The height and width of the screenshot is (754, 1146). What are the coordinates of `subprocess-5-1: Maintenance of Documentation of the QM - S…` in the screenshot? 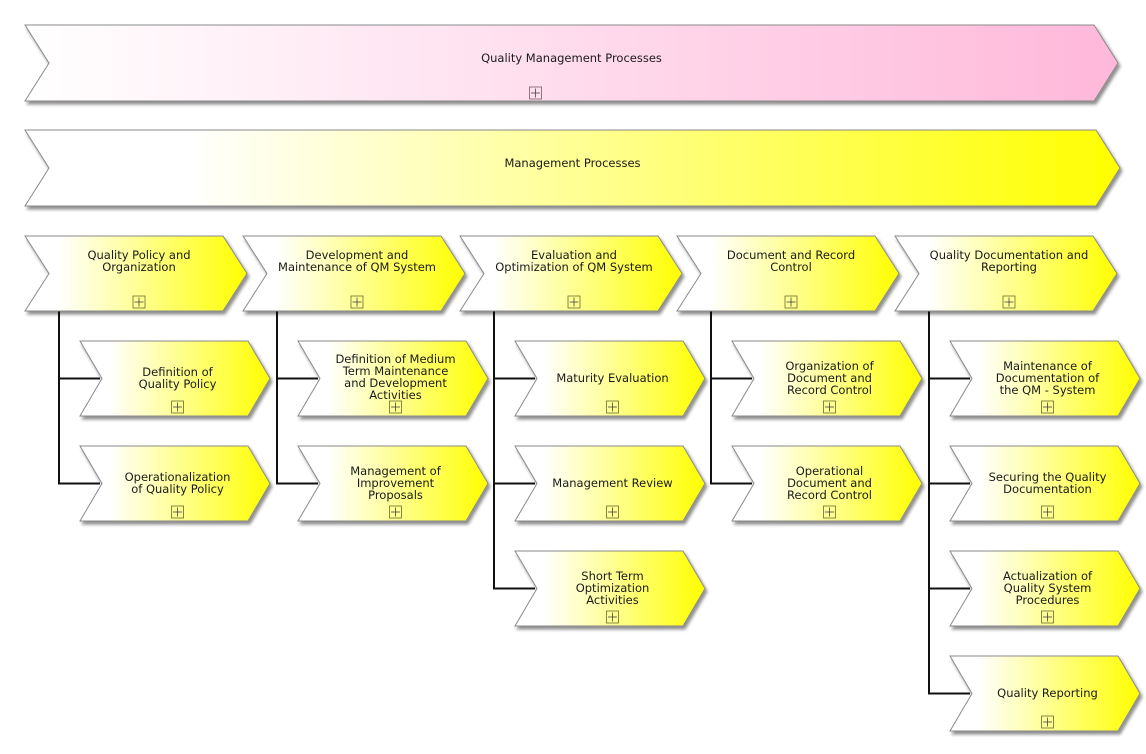 It's located at (1045, 378).